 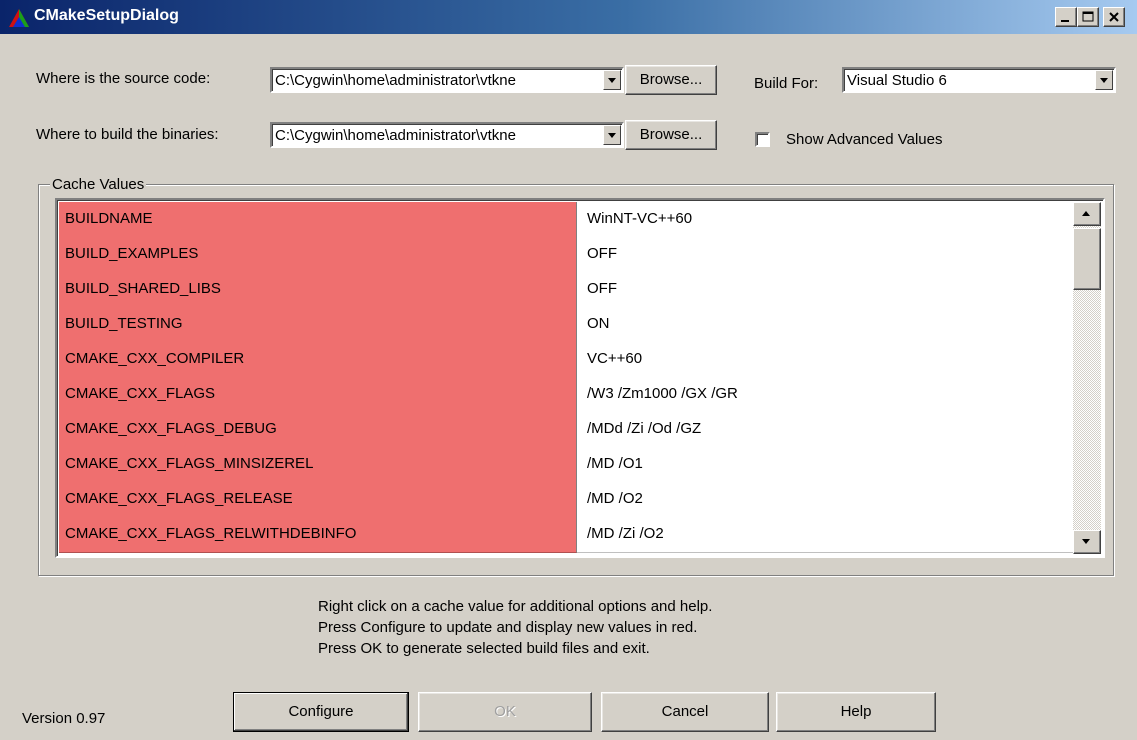 I want to click on cache-row: BUILDNAME WinNT-VC++60, so click(x=566, y=220).